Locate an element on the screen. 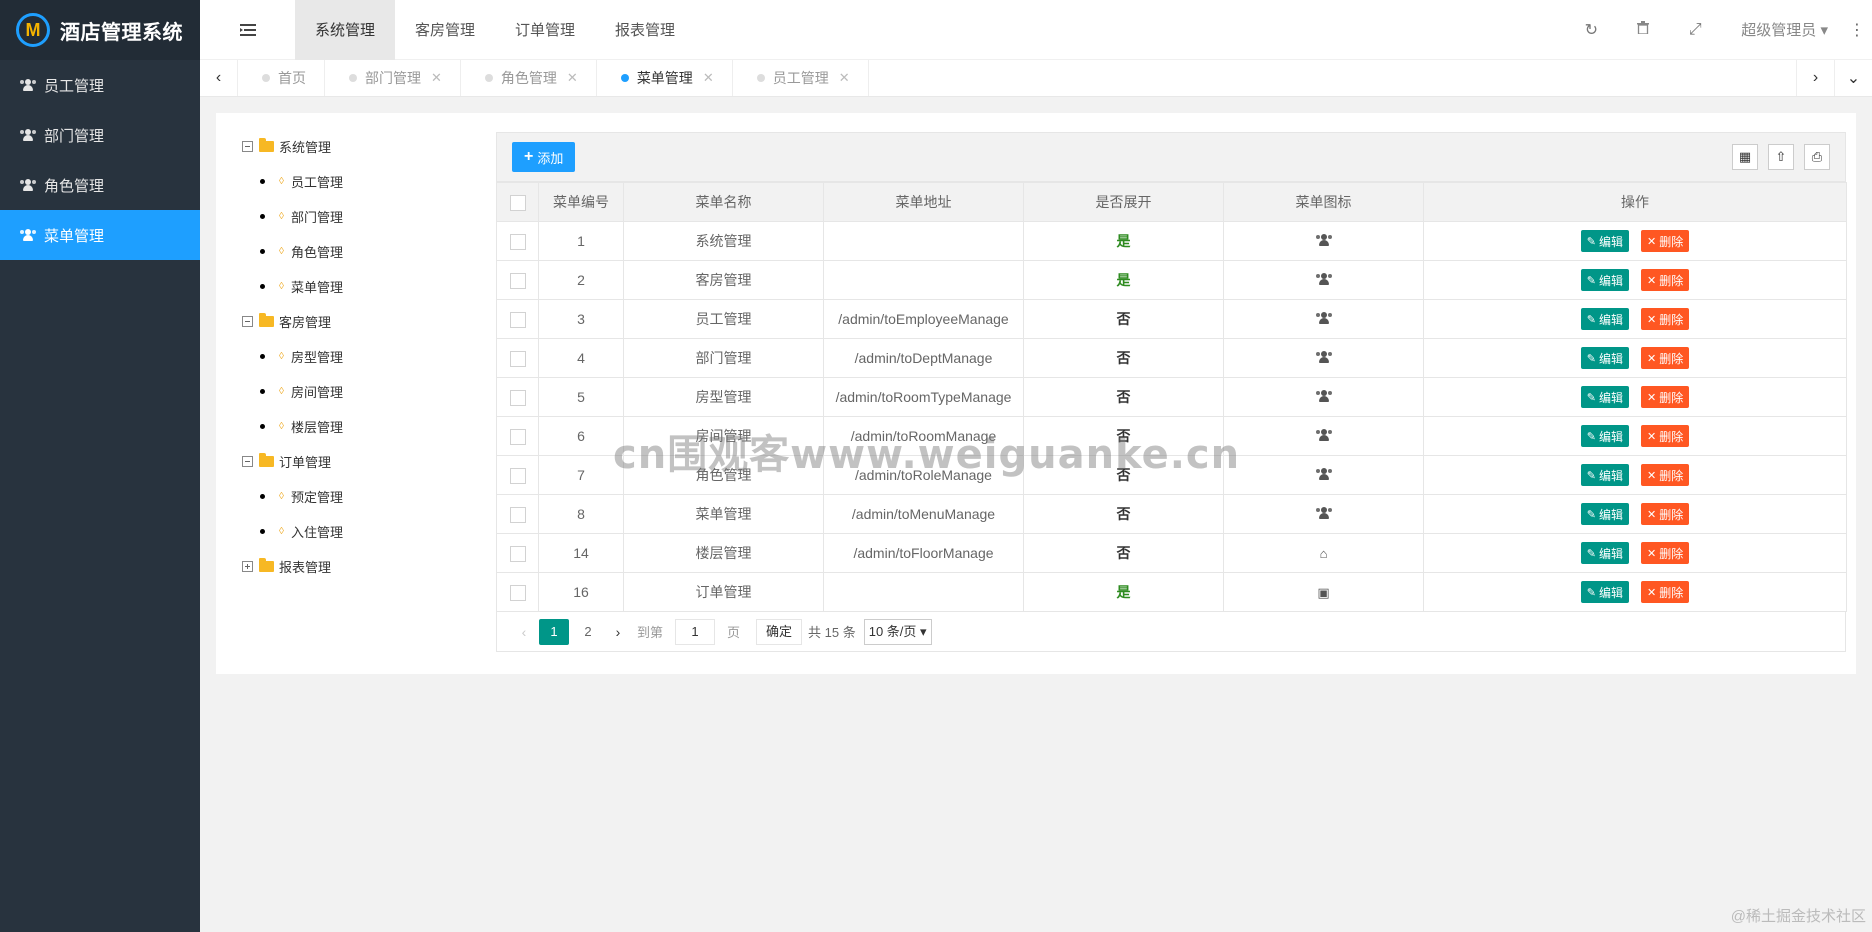 The width and height of the screenshot is (1872, 932). print-icon: ⎙ is located at coordinates (1817, 157).